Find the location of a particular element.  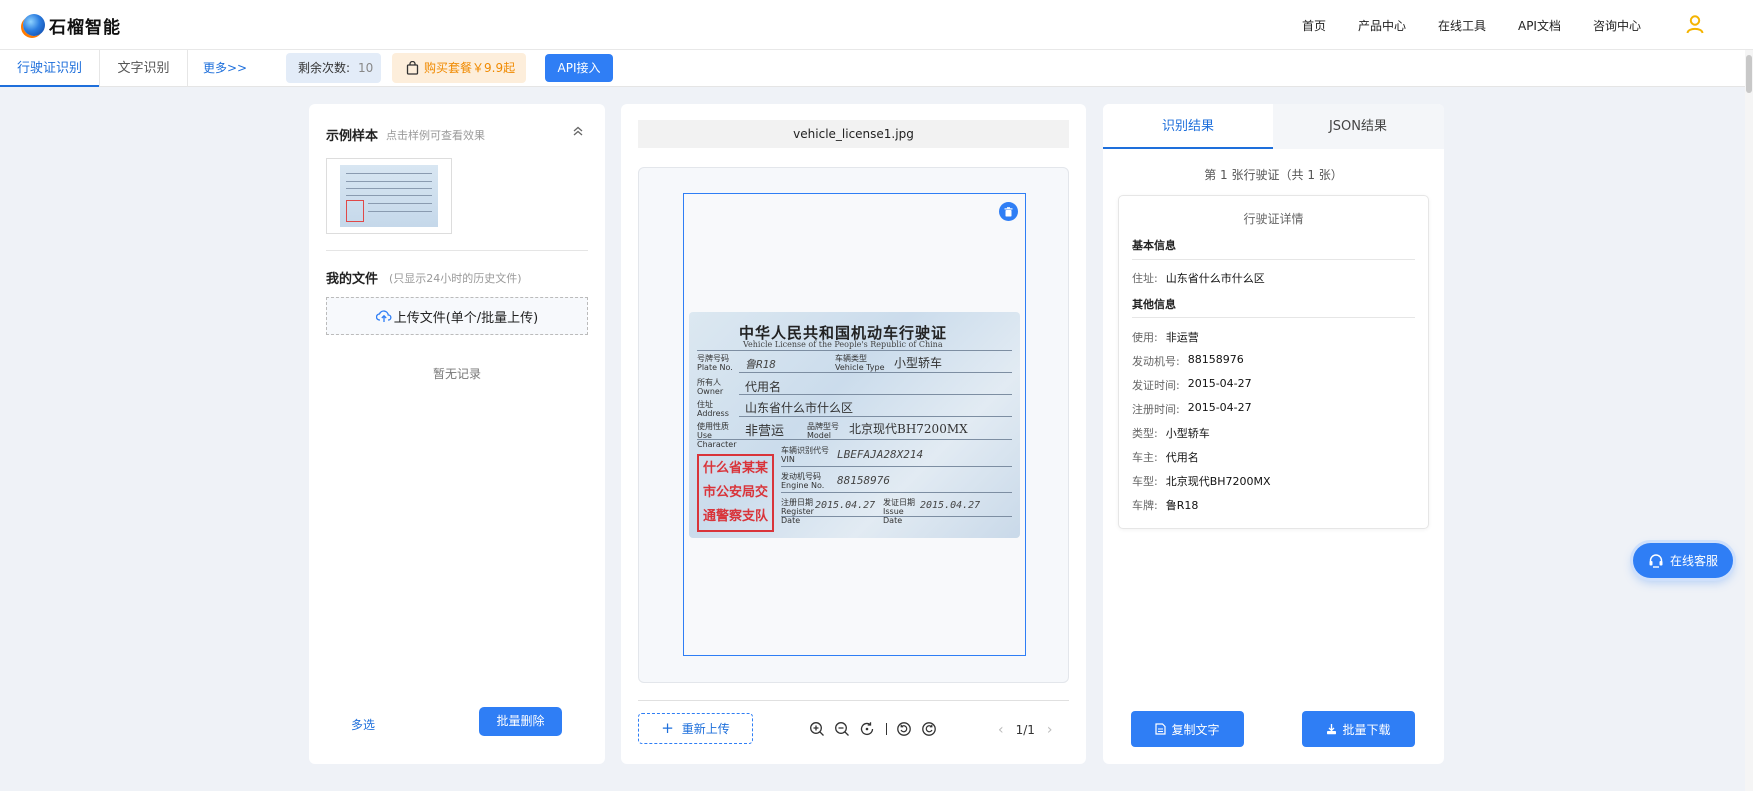

multi-select-link: 多选 is located at coordinates (363, 724).